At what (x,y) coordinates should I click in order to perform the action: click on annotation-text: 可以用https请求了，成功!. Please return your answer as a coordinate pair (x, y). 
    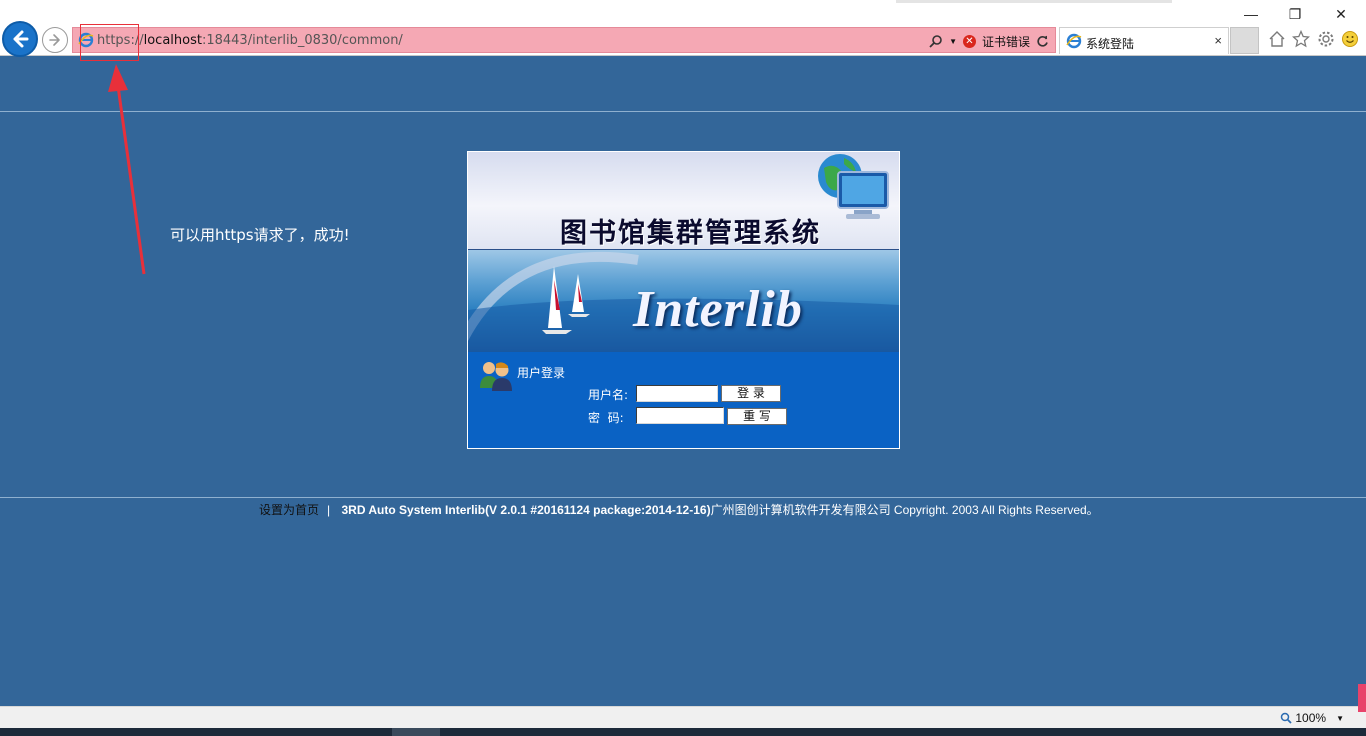
    Looking at the image, I should click on (260, 235).